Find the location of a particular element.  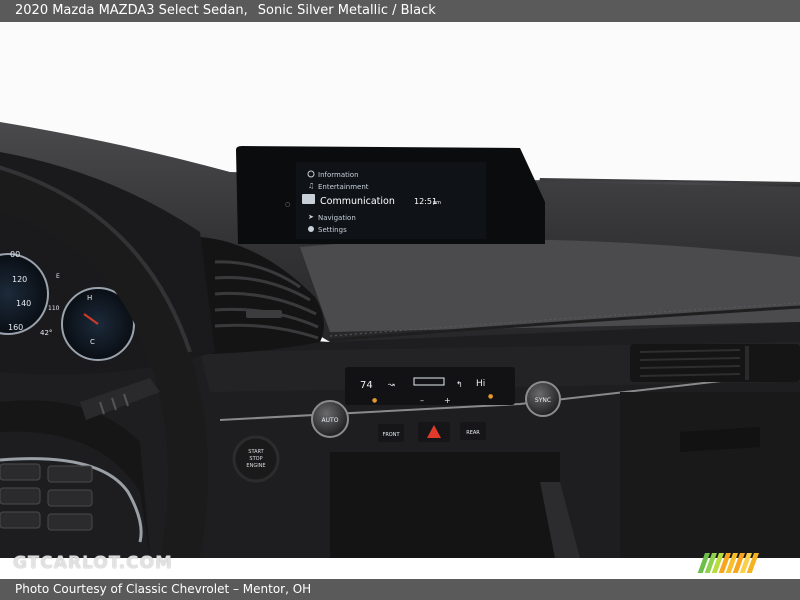

speed-tick-120: 120 is located at coordinates (19, 279).